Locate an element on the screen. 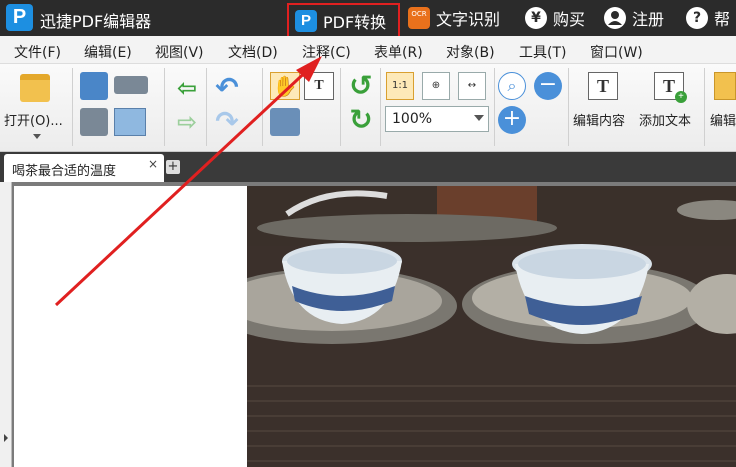 Image resolution: width=736 pixels, height=467 pixels. edit-content-icon: T is located at coordinates (603, 86).